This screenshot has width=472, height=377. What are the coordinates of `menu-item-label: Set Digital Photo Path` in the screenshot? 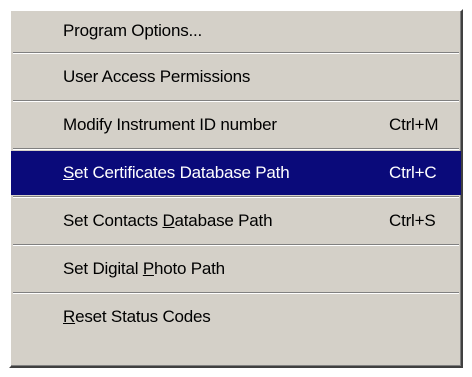 It's located at (144, 268).